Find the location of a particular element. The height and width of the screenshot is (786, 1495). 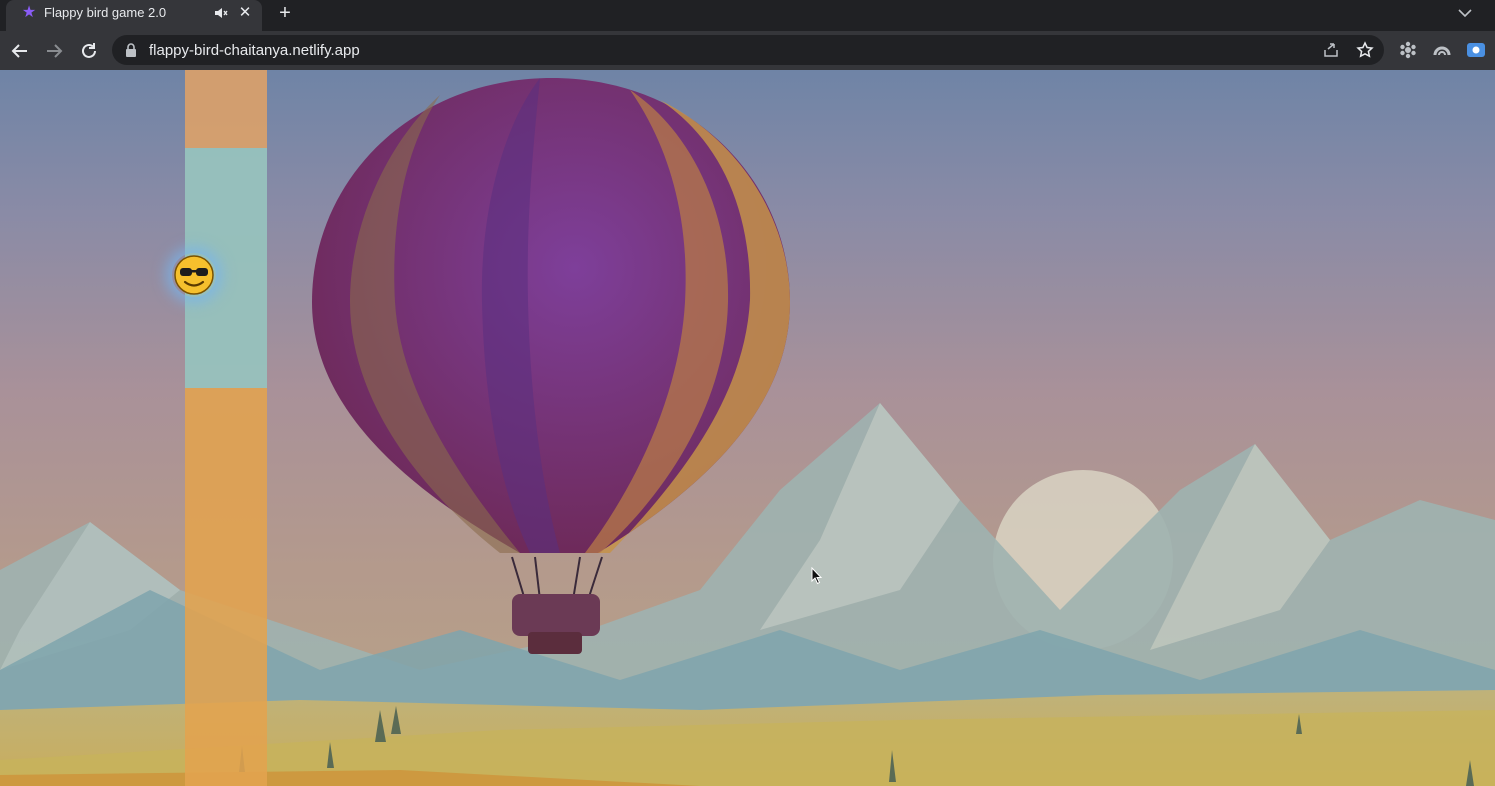

player-bird is located at coordinates (194, 275).